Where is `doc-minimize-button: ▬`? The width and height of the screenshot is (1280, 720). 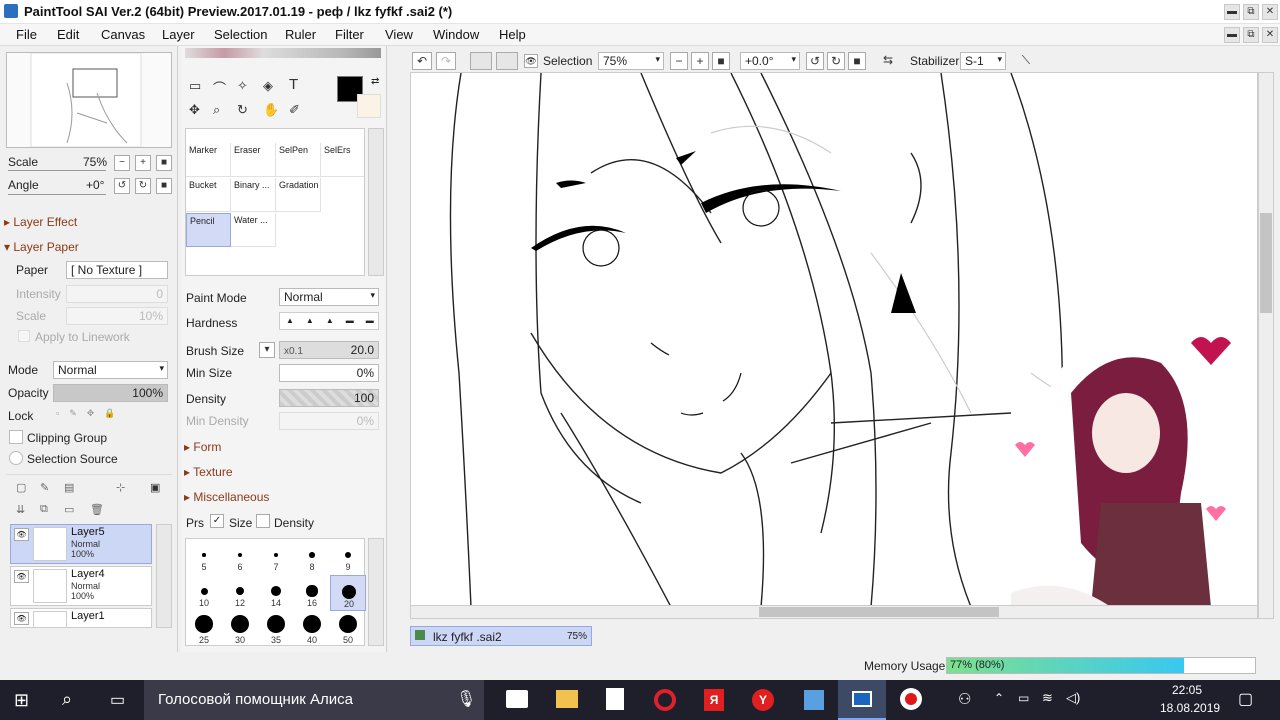 doc-minimize-button: ▬ is located at coordinates (1232, 35).